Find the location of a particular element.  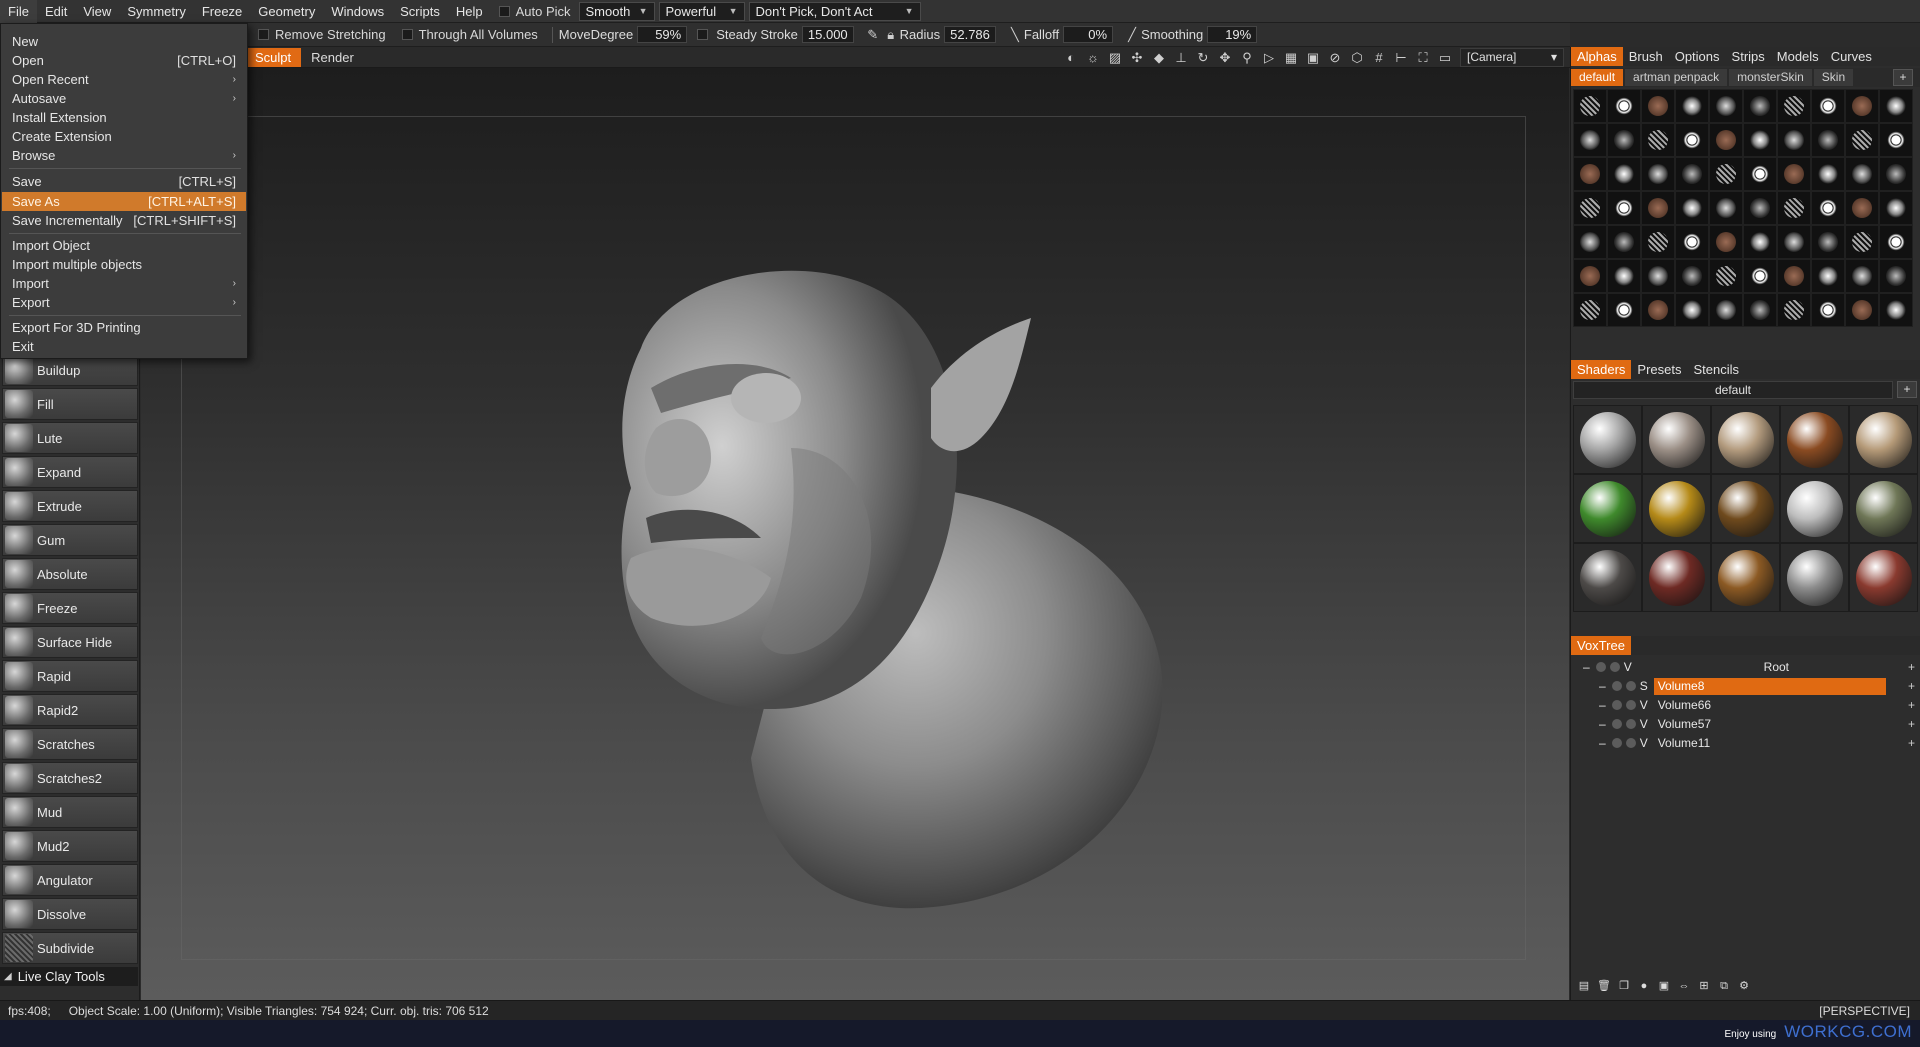

tab-alphas: Alphas is located at coordinates (1597, 56).